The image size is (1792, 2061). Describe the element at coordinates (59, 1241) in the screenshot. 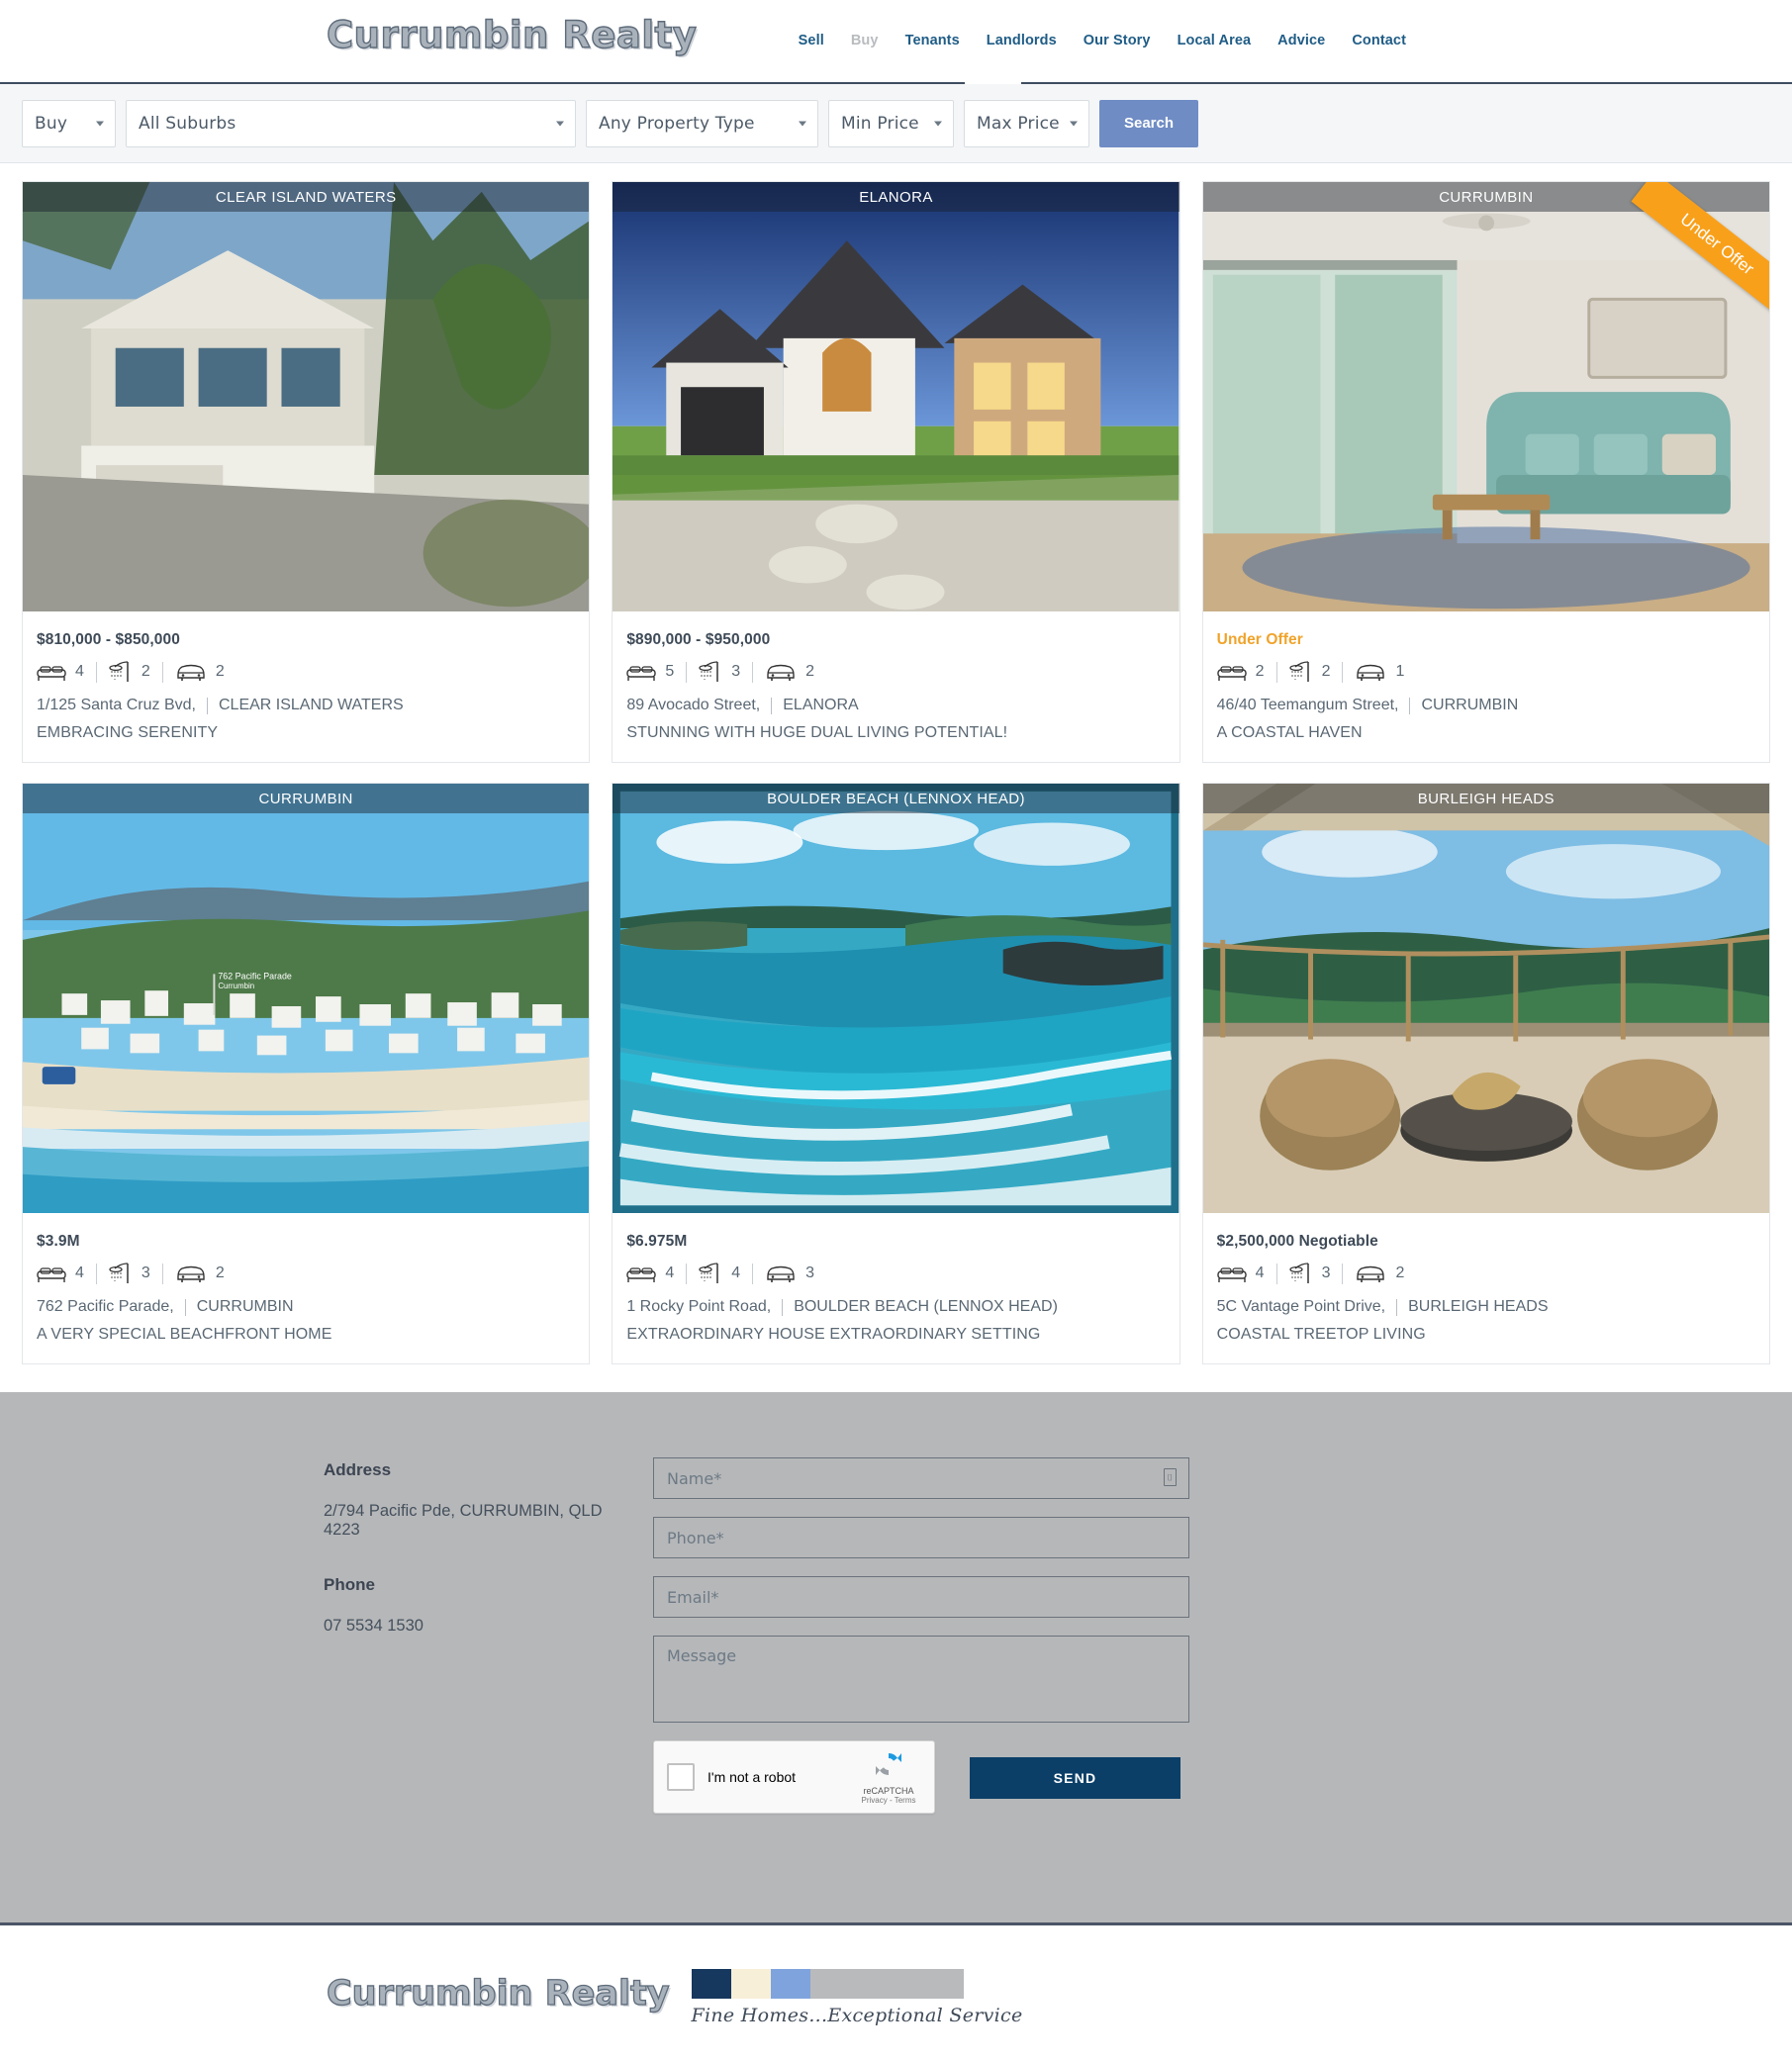

I see `property-price: $3.9M` at that location.